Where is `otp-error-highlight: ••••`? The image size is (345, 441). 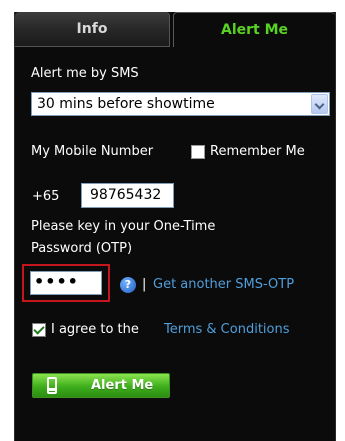 otp-error-highlight: •••• is located at coordinates (66, 283).